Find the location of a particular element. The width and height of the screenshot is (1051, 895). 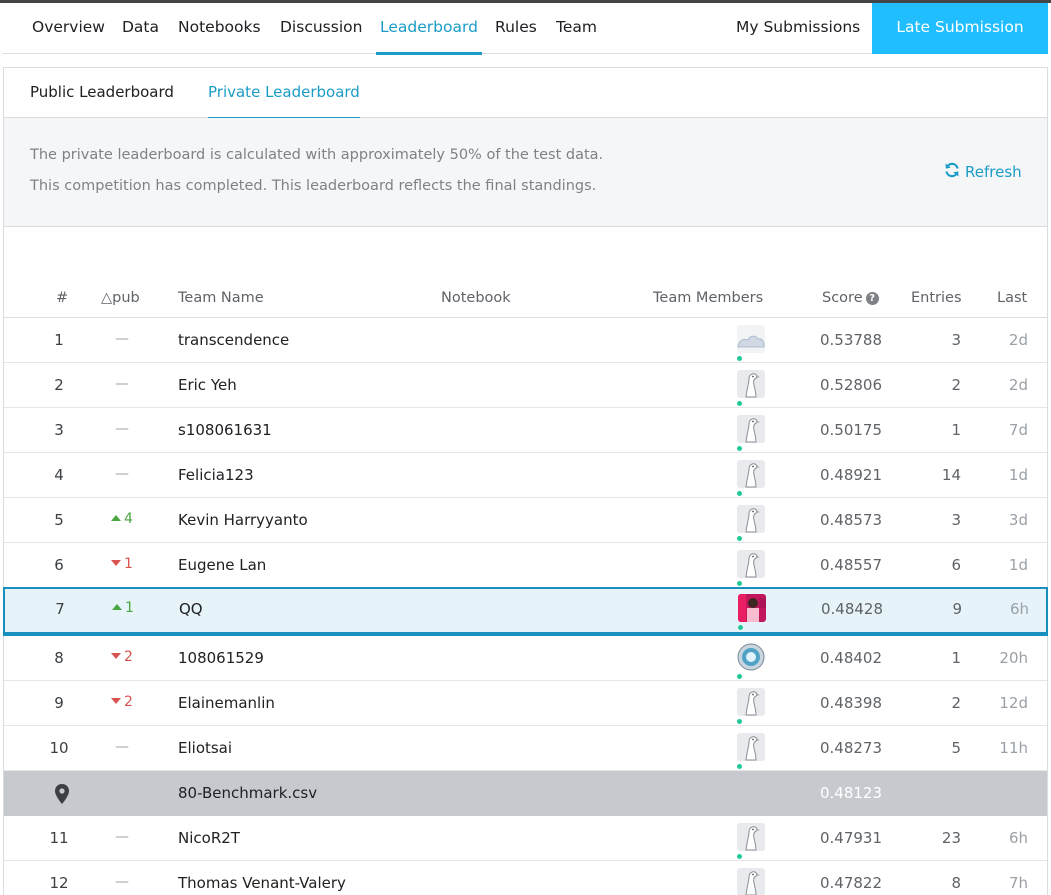

team-name-link: Eric Yeh is located at coordinates (207, 385).